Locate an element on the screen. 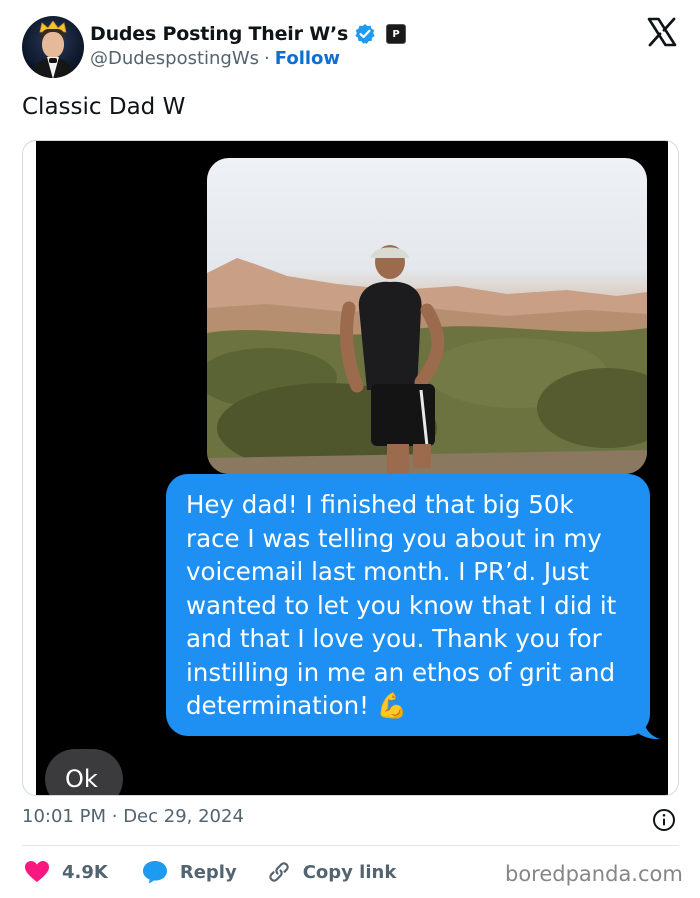 The image size is (700, 898). avatar is located at coordinates (53, 47).